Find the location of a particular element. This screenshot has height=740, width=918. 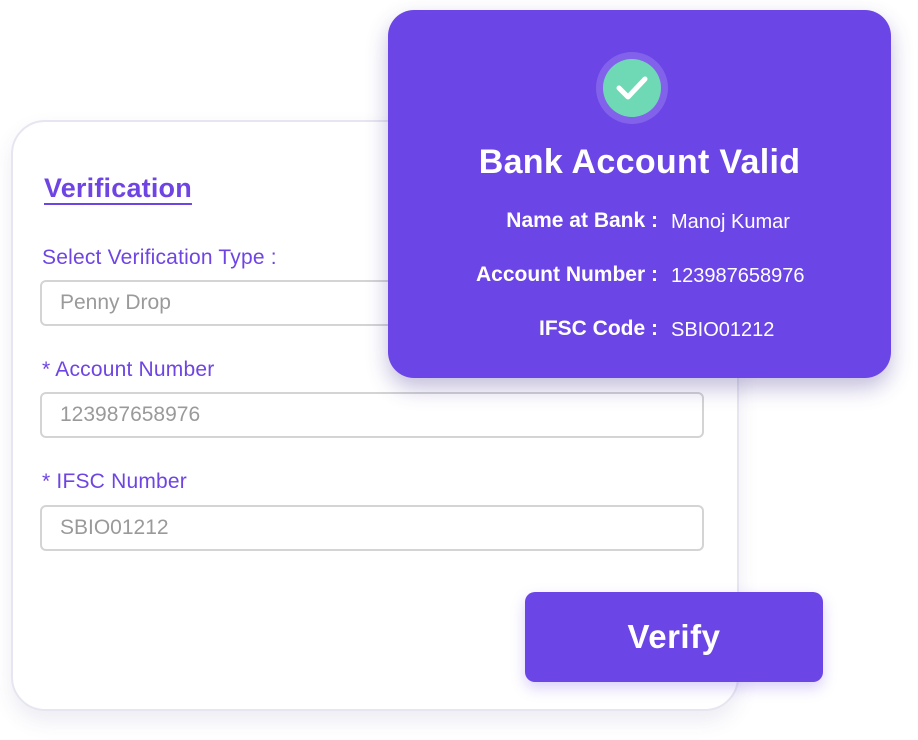

ifsc-number-label: * IFSC Number is located at coordinates (114, 481).